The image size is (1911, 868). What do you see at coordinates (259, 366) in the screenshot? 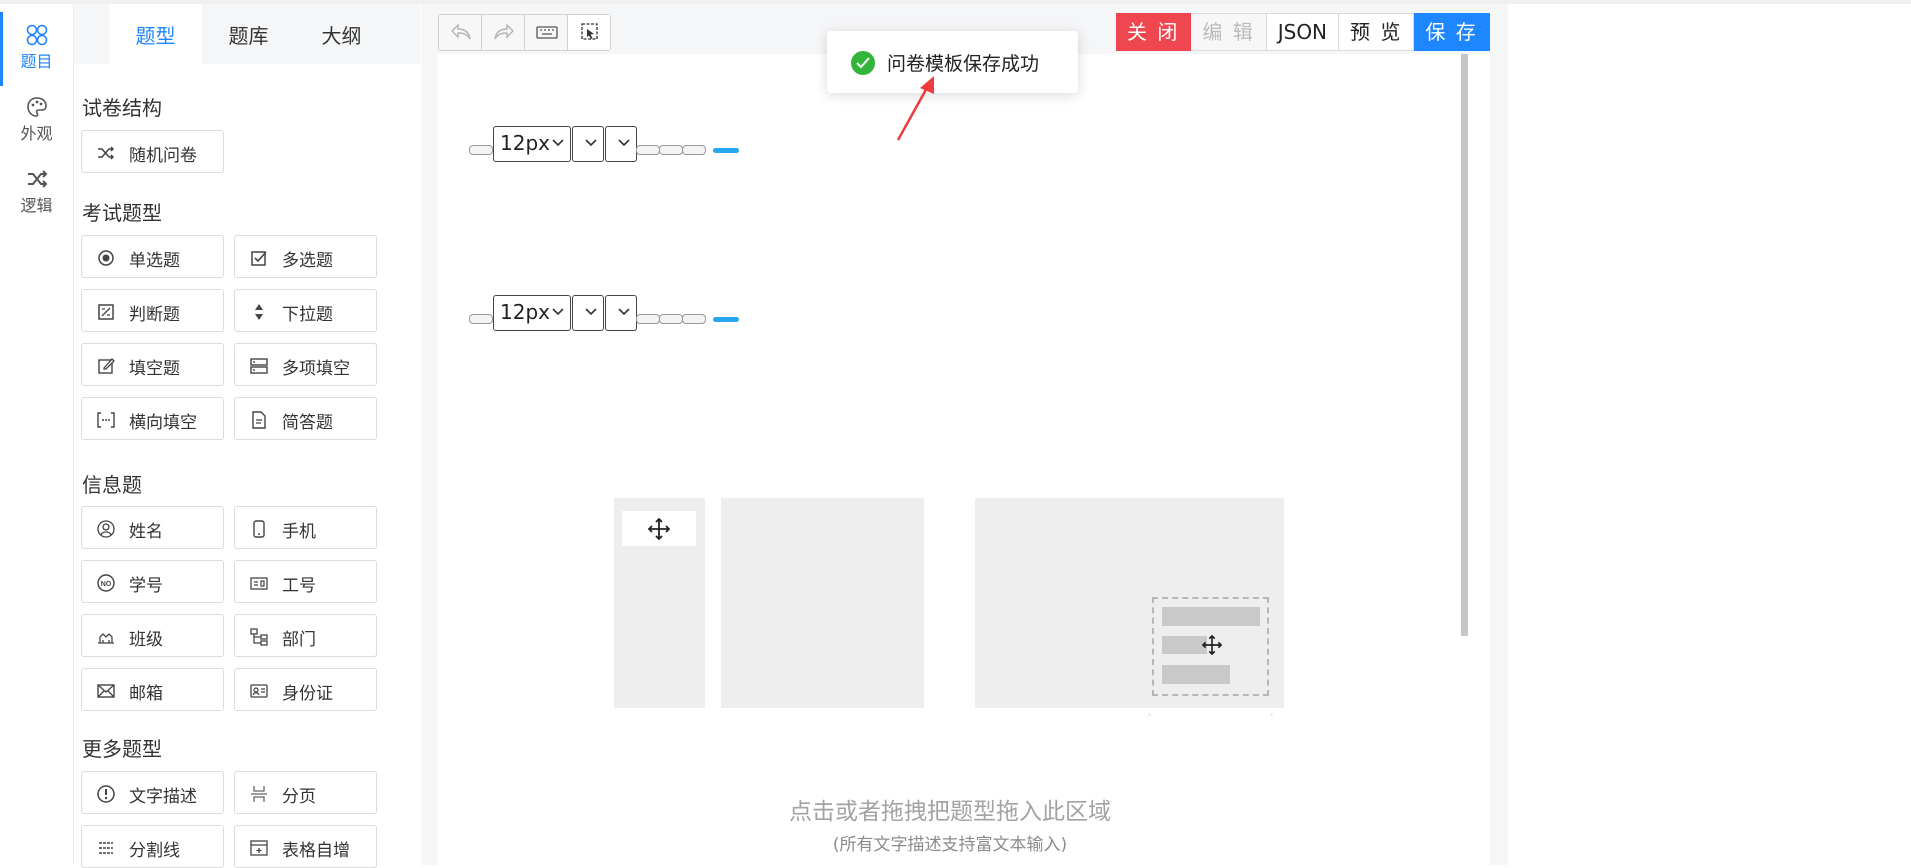
I see `multi-fill-icon` at bounding box center [259, 366].